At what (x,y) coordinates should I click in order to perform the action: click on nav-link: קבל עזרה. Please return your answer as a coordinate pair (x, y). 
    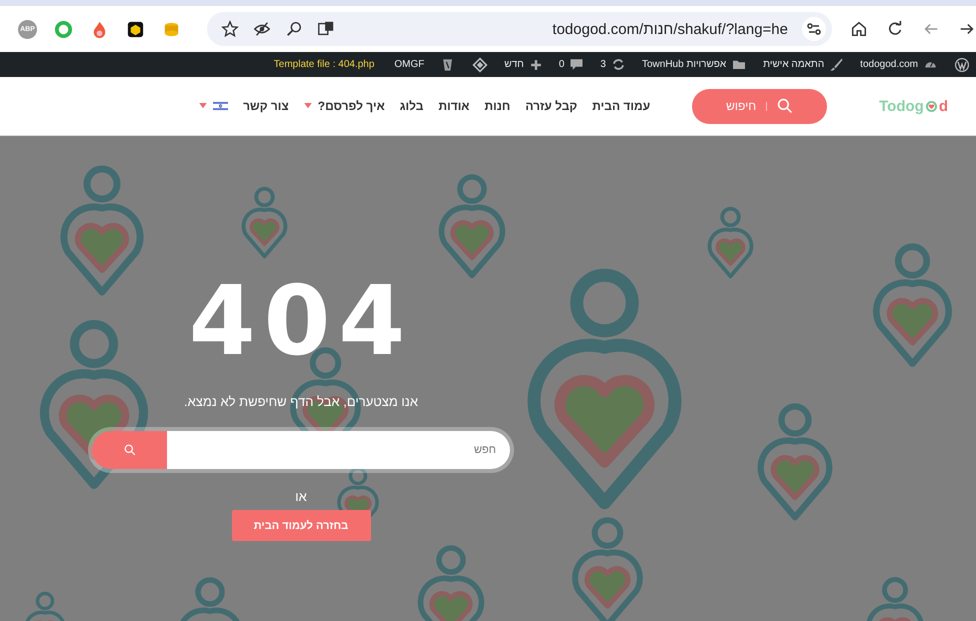
    Looking at the image, I should click on (551, 106).